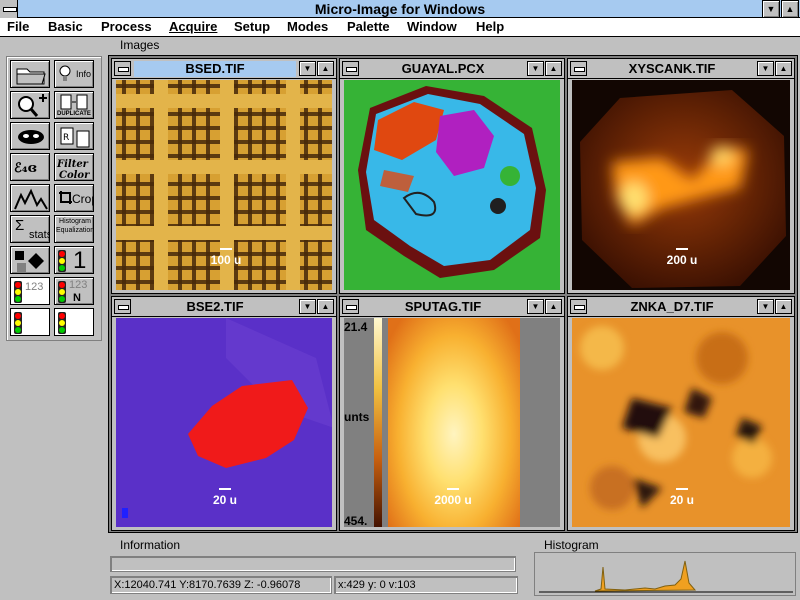  I want to click on colorbar-max-label: 21.4, so click(356, 327).